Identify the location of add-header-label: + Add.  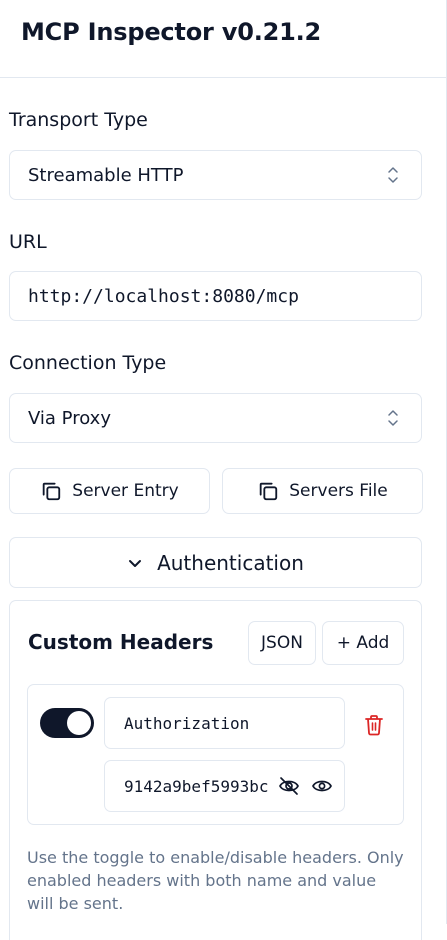
(363, 643).